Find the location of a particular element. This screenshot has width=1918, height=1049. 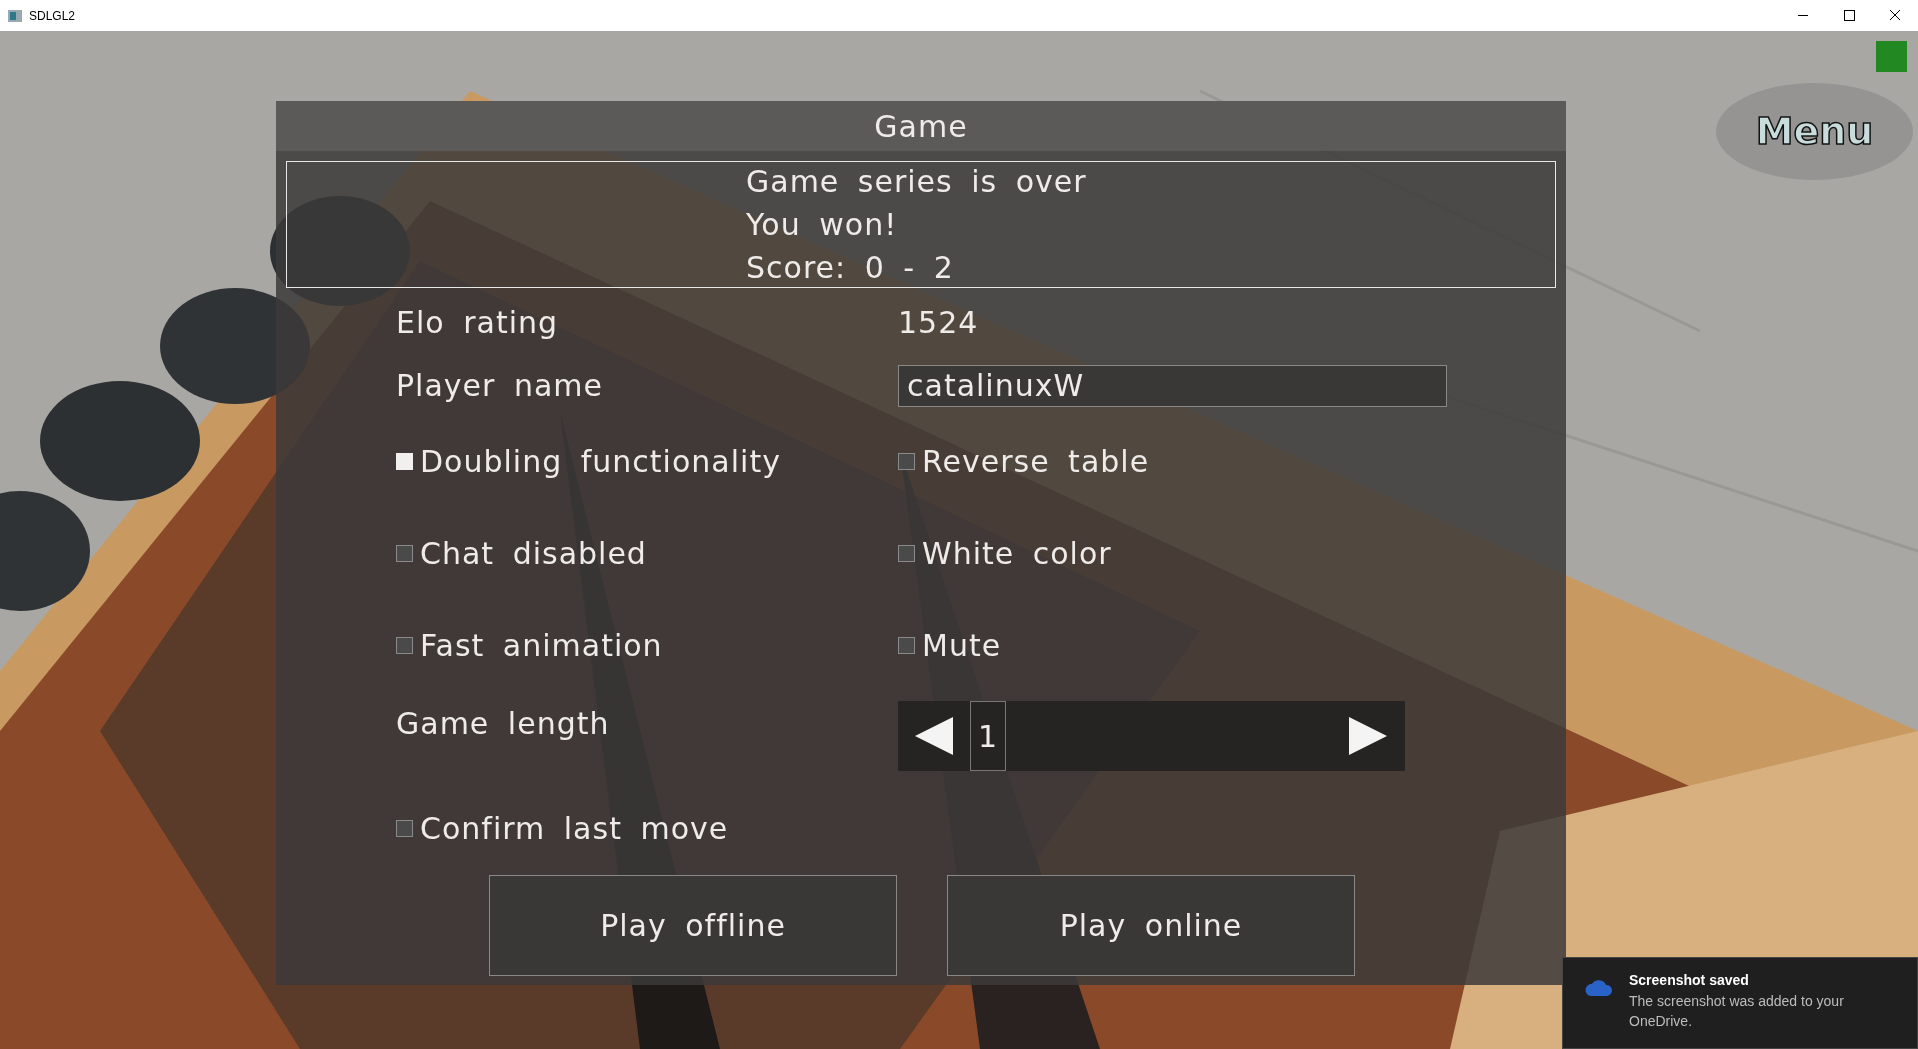

play-button: Play online is located at coordinates (1151, 925).